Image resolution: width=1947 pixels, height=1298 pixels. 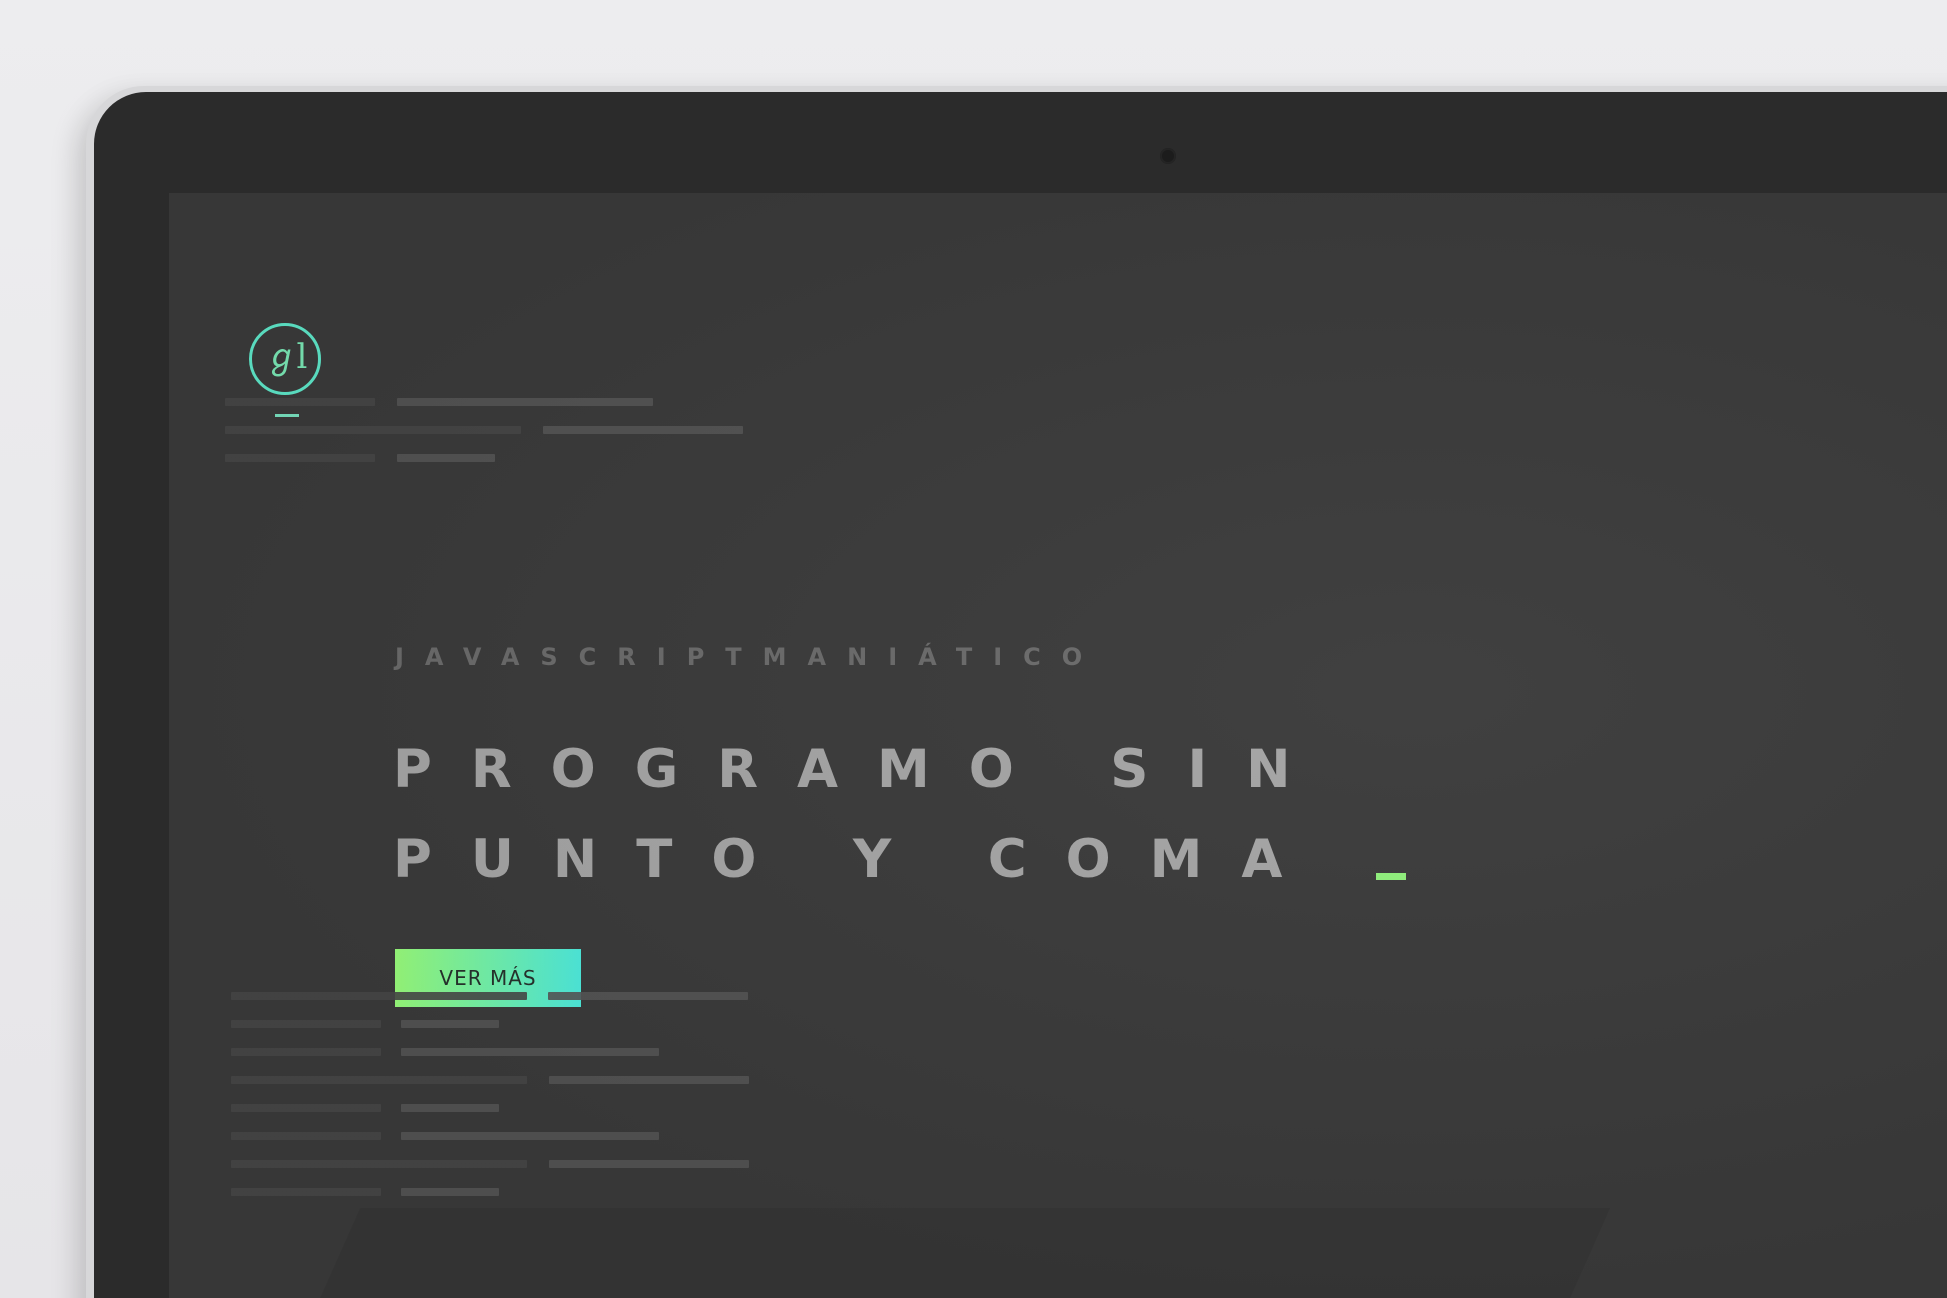 What do you see at coordinates (857, 859) in the screenshot?
I see `hero-headline-line-2: PUNTO Y COMA` at bounding box center [857, 859].